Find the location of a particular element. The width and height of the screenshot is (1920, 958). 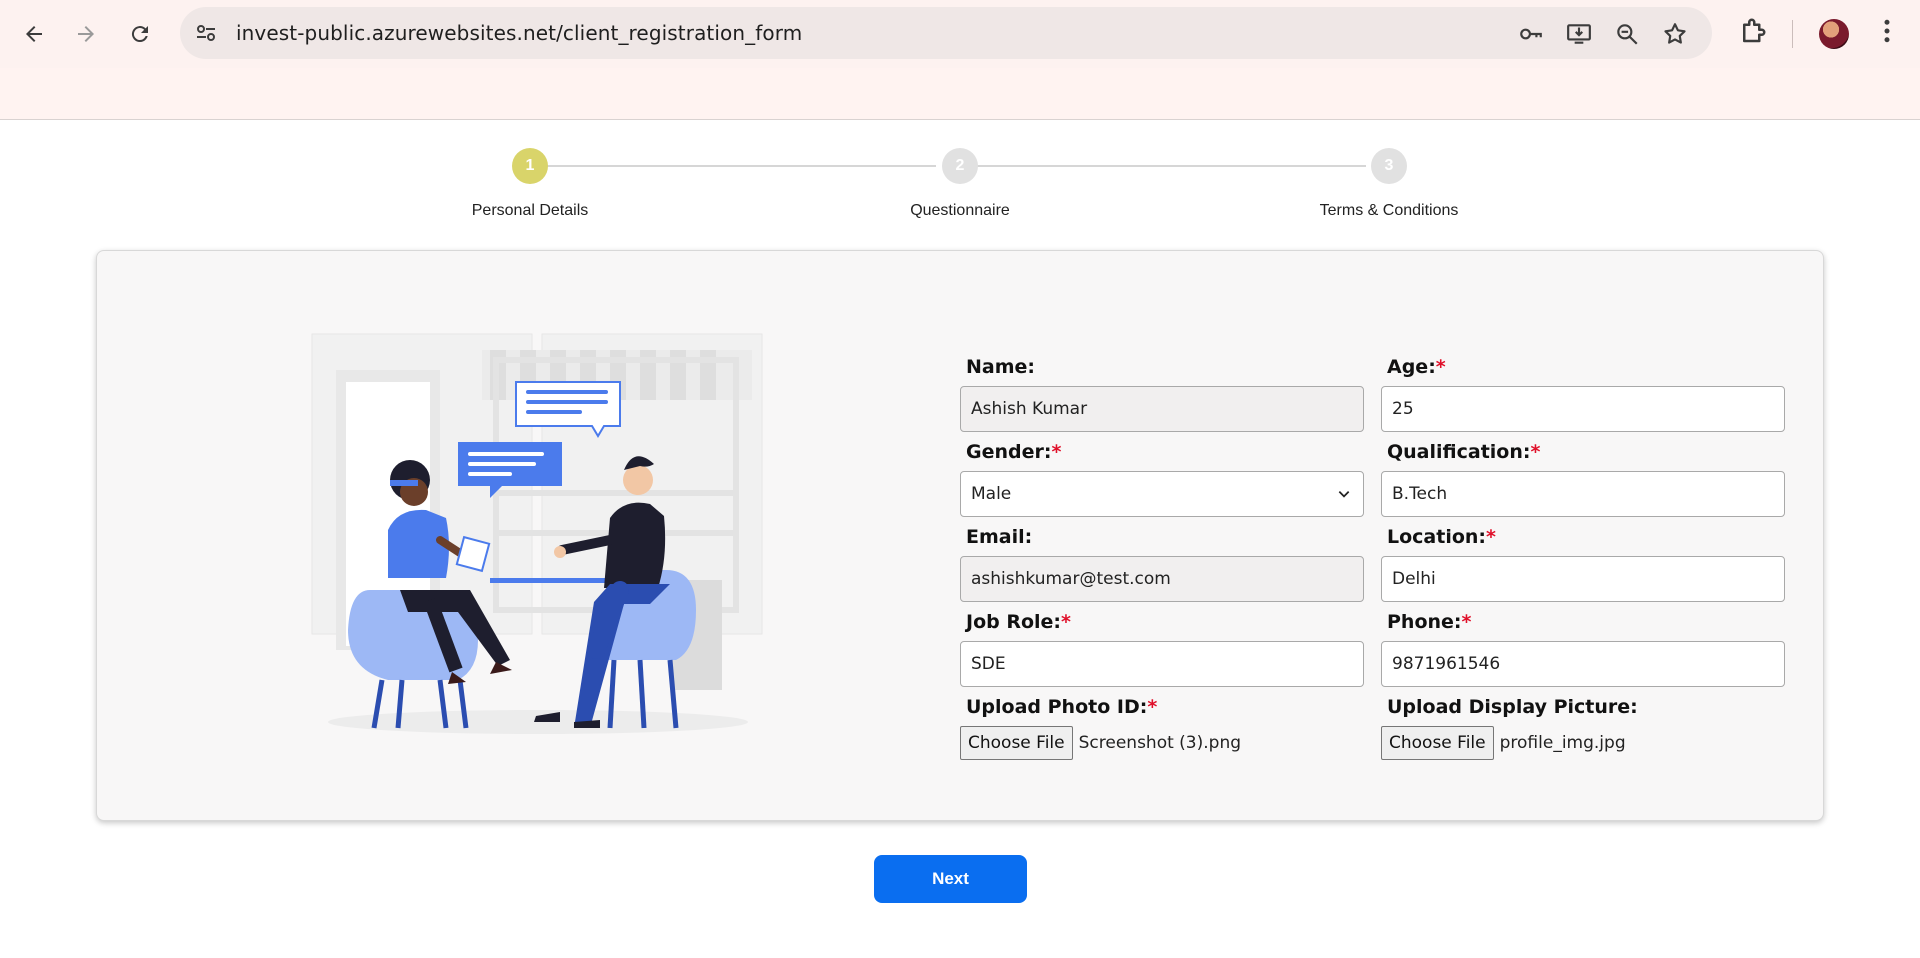

arrow-right-icon is located at coordinates (86, 34).